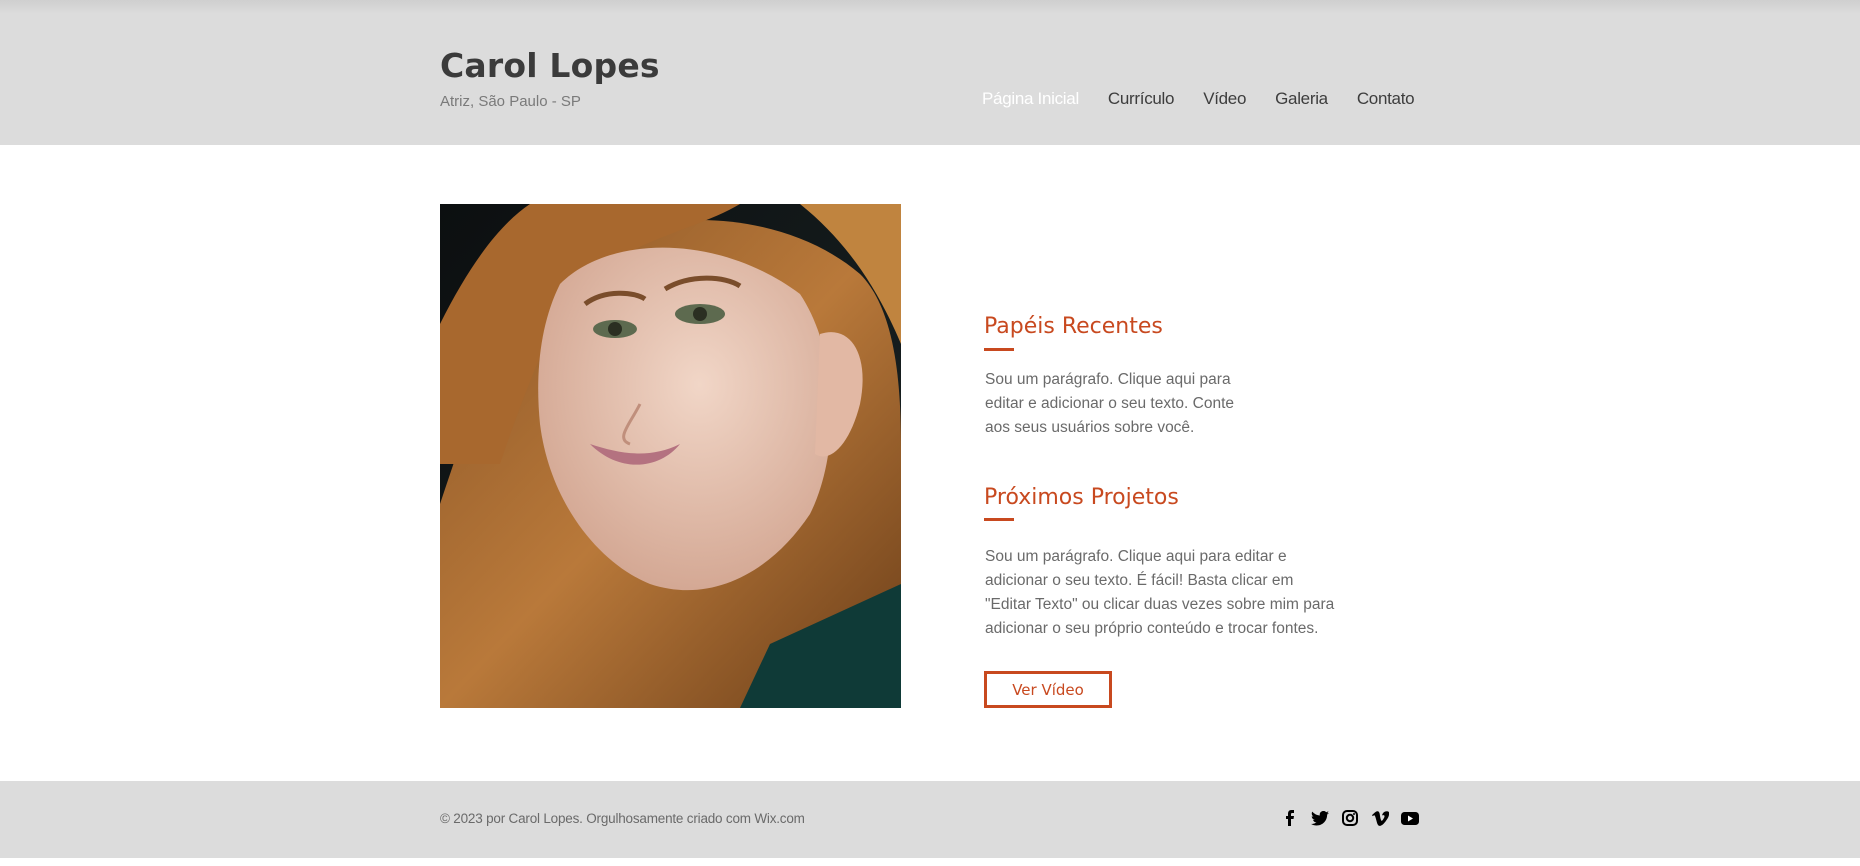 The width and height of the screenshot is (1860, 866). What do you see at coordinates (1320, 818) in the screenshot?
I see `twitter-icon` at bounding box center [1320, 818].